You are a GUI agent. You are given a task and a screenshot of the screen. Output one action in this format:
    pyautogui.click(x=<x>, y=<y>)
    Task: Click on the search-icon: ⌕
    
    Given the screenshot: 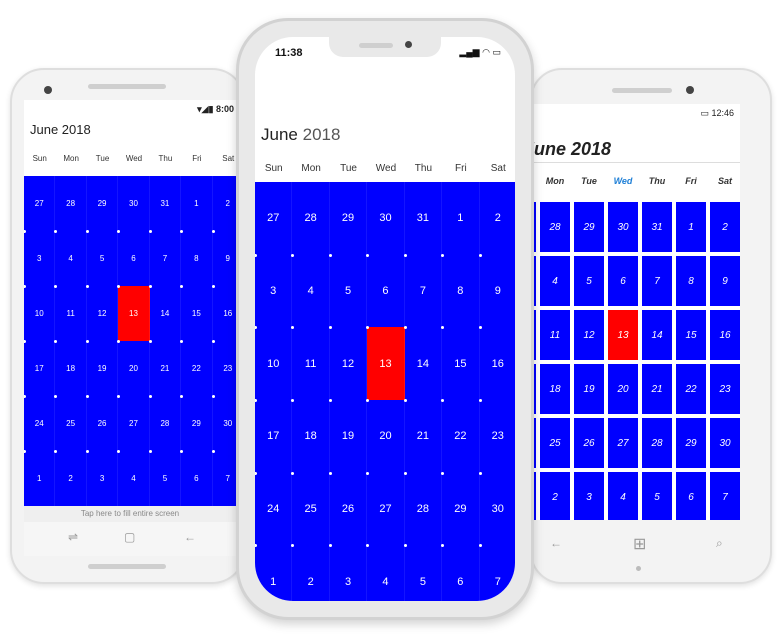 What is the action you would take?
    pyautogui.click(x=719, y=543)
    